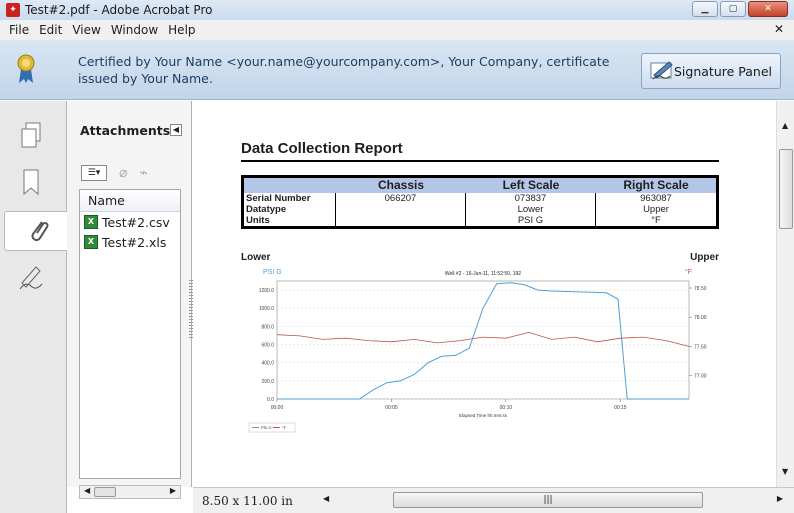 The width and height of the screenshot is (794, 513). Describe the element at coordinates (125, 130) in the screenshot. I see `attachments-header: Attachments` at that location.